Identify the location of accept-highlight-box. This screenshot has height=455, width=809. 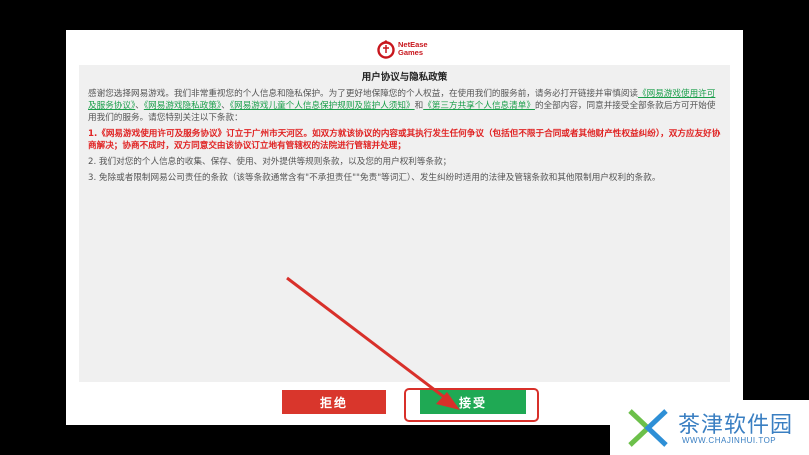
(471, 405).